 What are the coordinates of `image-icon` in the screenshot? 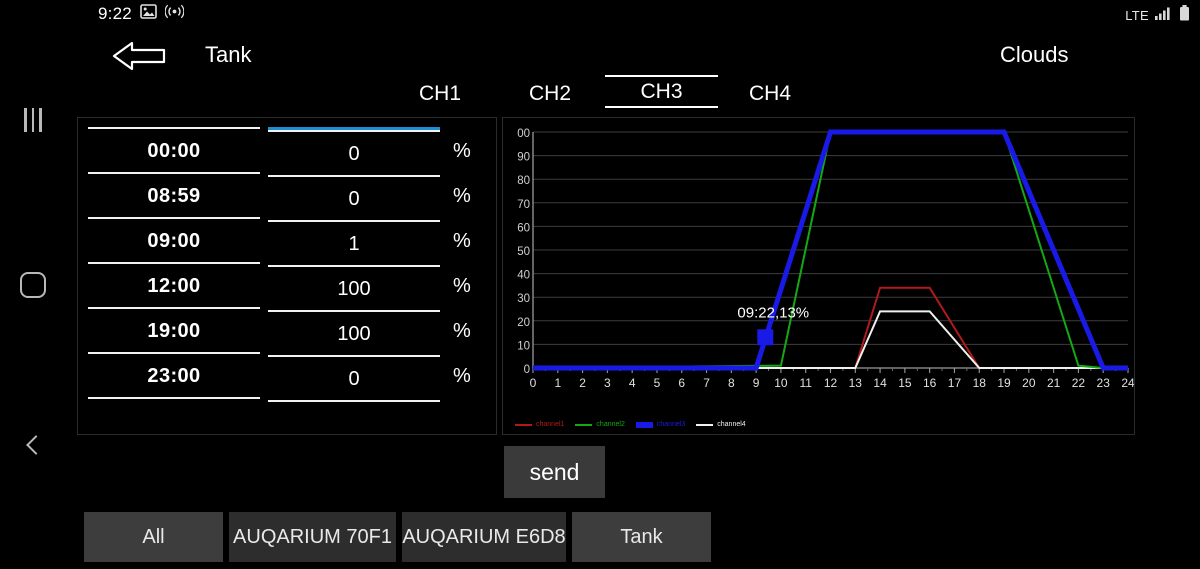 It's located at (148, 14).